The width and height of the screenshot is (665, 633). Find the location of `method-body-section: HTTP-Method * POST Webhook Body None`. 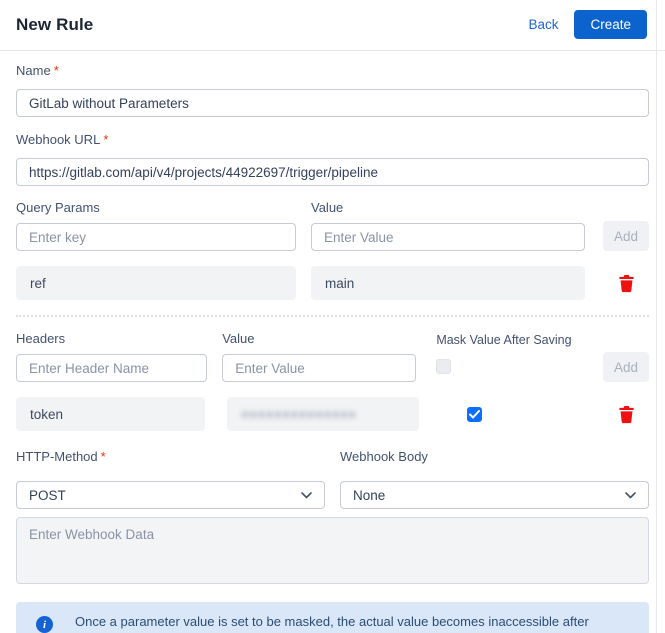

method-body-section: HTTP-Method * POST Webhook Body None is located at coordinates (332, 478).